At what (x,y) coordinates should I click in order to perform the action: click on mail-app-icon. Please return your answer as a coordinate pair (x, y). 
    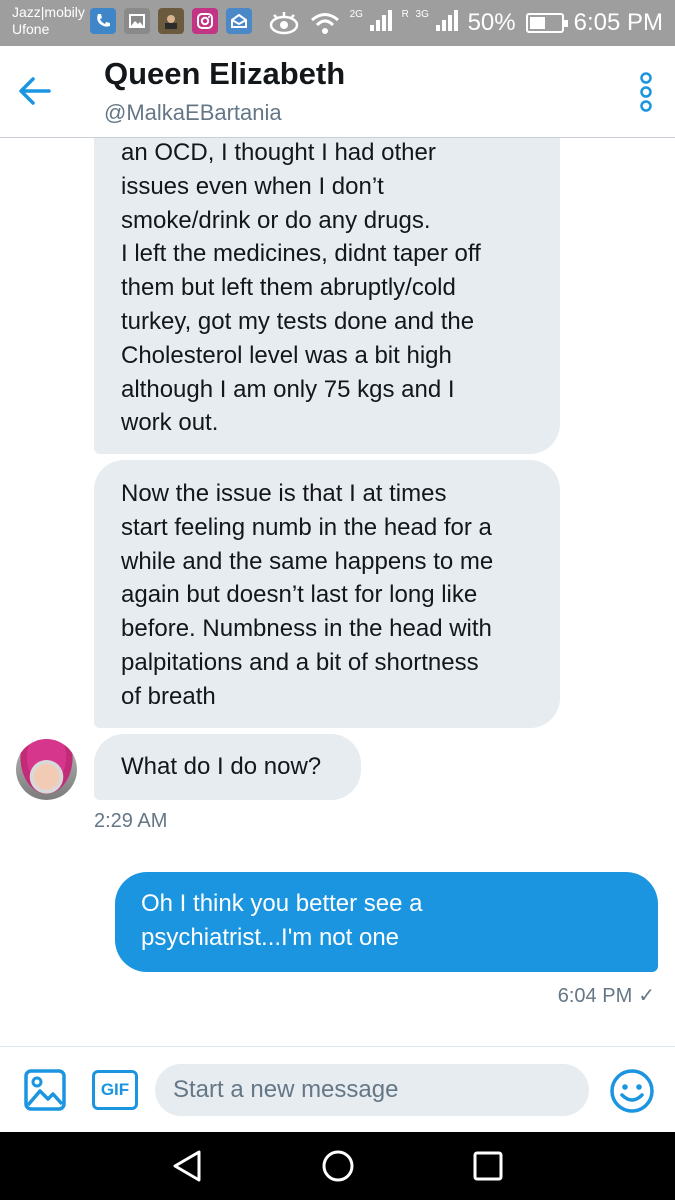
    Looking at the image, I should click on (239, 21).